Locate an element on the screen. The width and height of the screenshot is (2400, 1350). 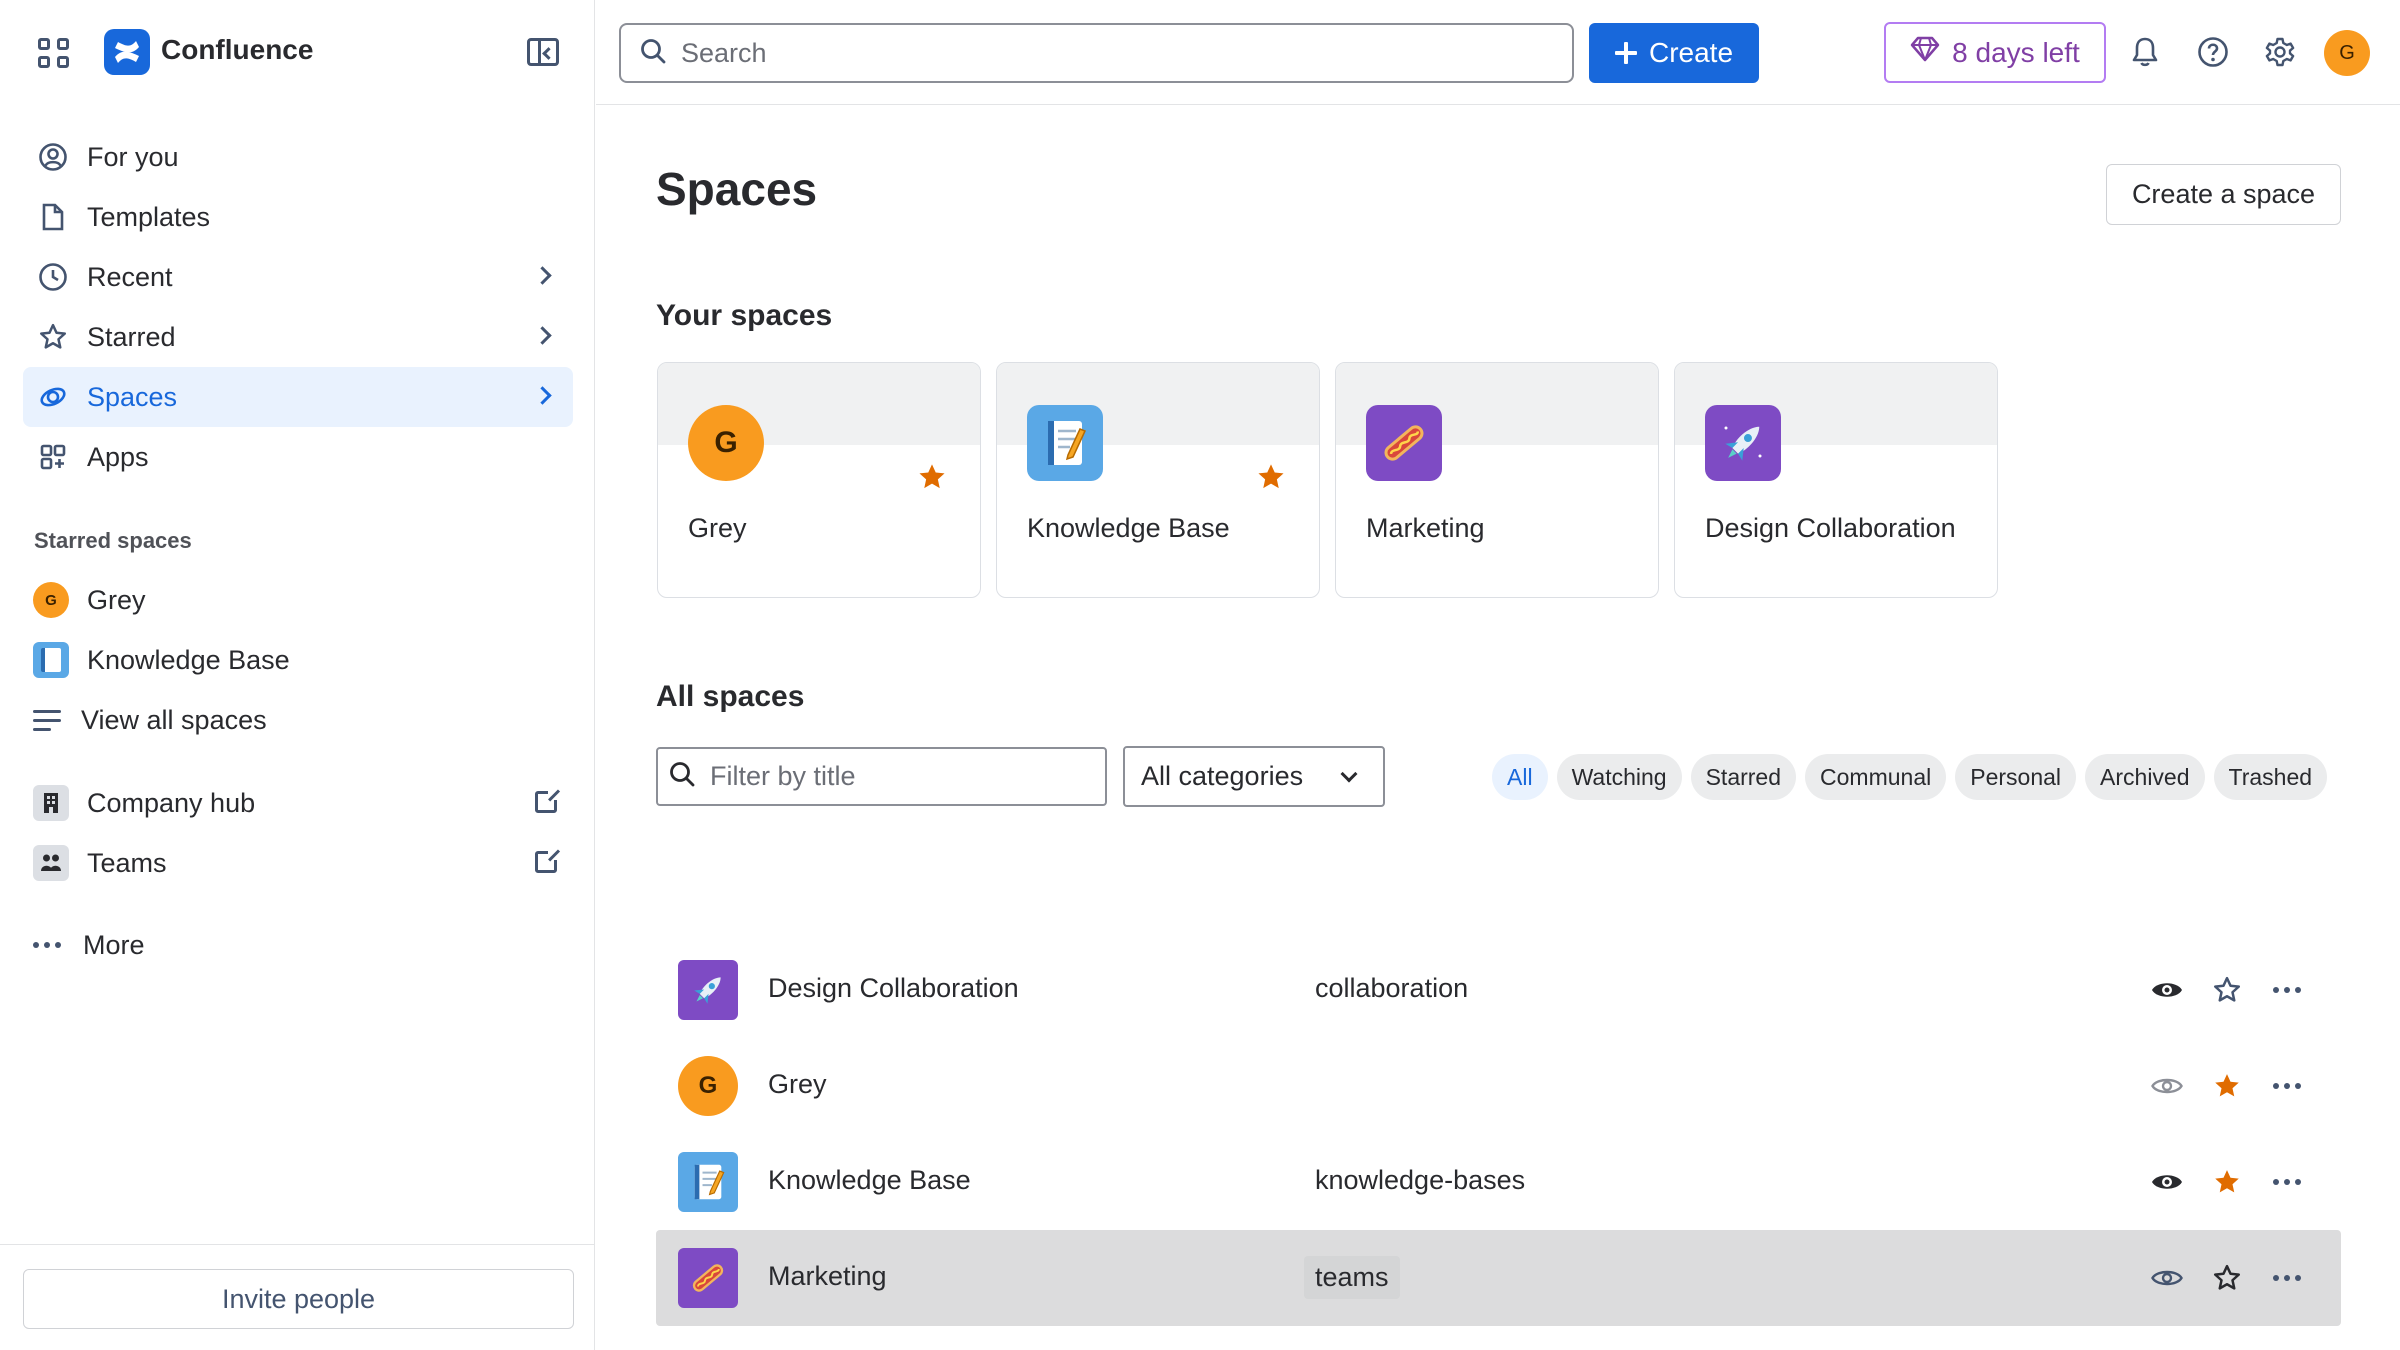
gem-icon is located at coordinates (1925, 52).